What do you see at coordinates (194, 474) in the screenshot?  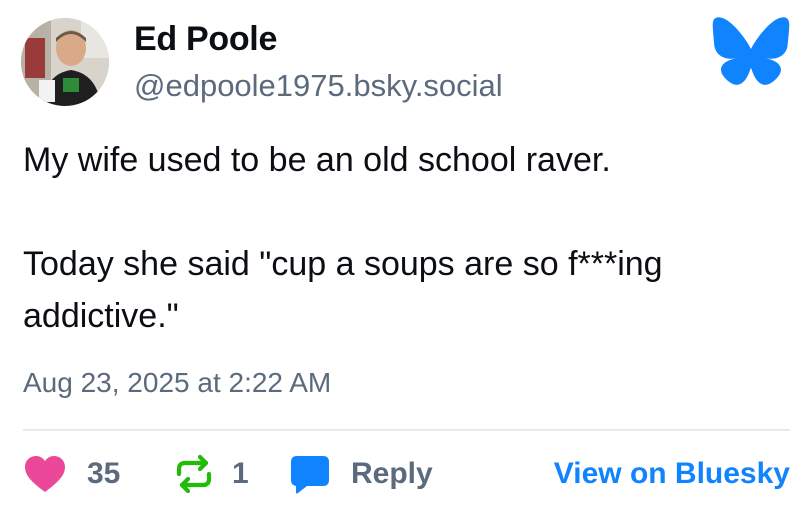 I see `repost-icon` at bounding box center [194, 474].